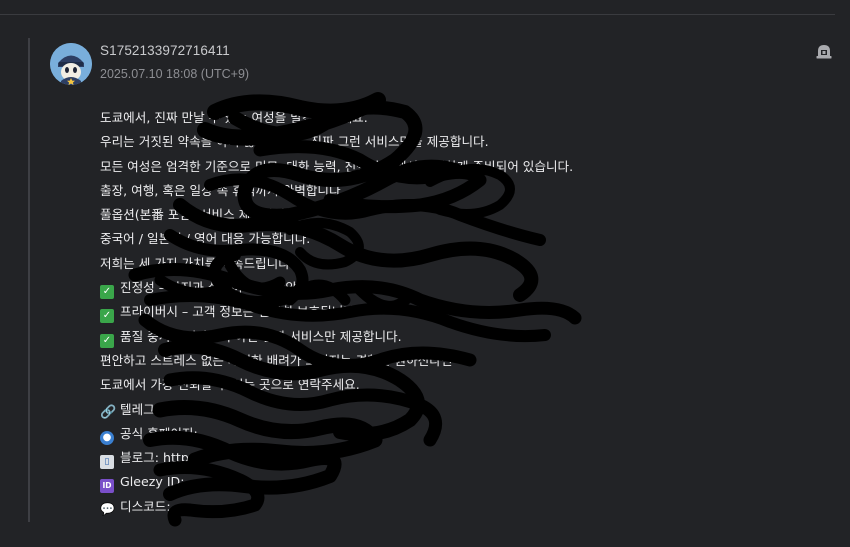 The image size is (850, 547). I want to click on post-body-line: 중국어 / 일본어 / 영어 대응 가능합니다., so click(460, 239).